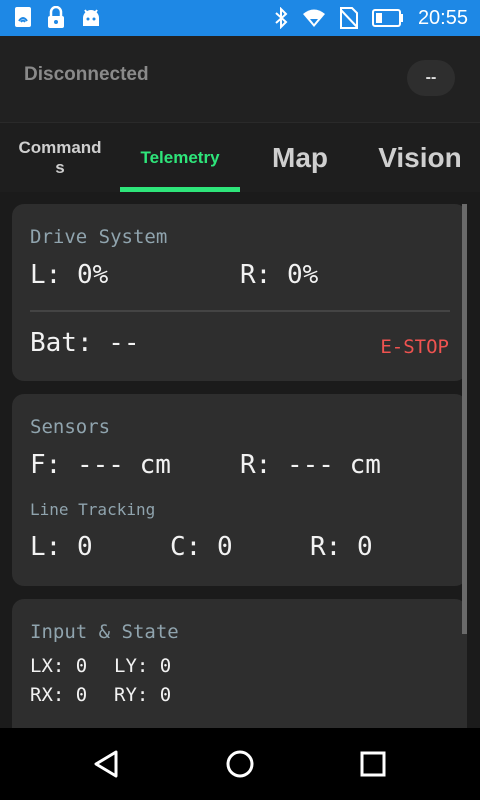 This screenshot has height=800, width=480. Describe the element at coordinates (59, 695) in the screenshot. I see `rx-value: RX: 0` at that location.